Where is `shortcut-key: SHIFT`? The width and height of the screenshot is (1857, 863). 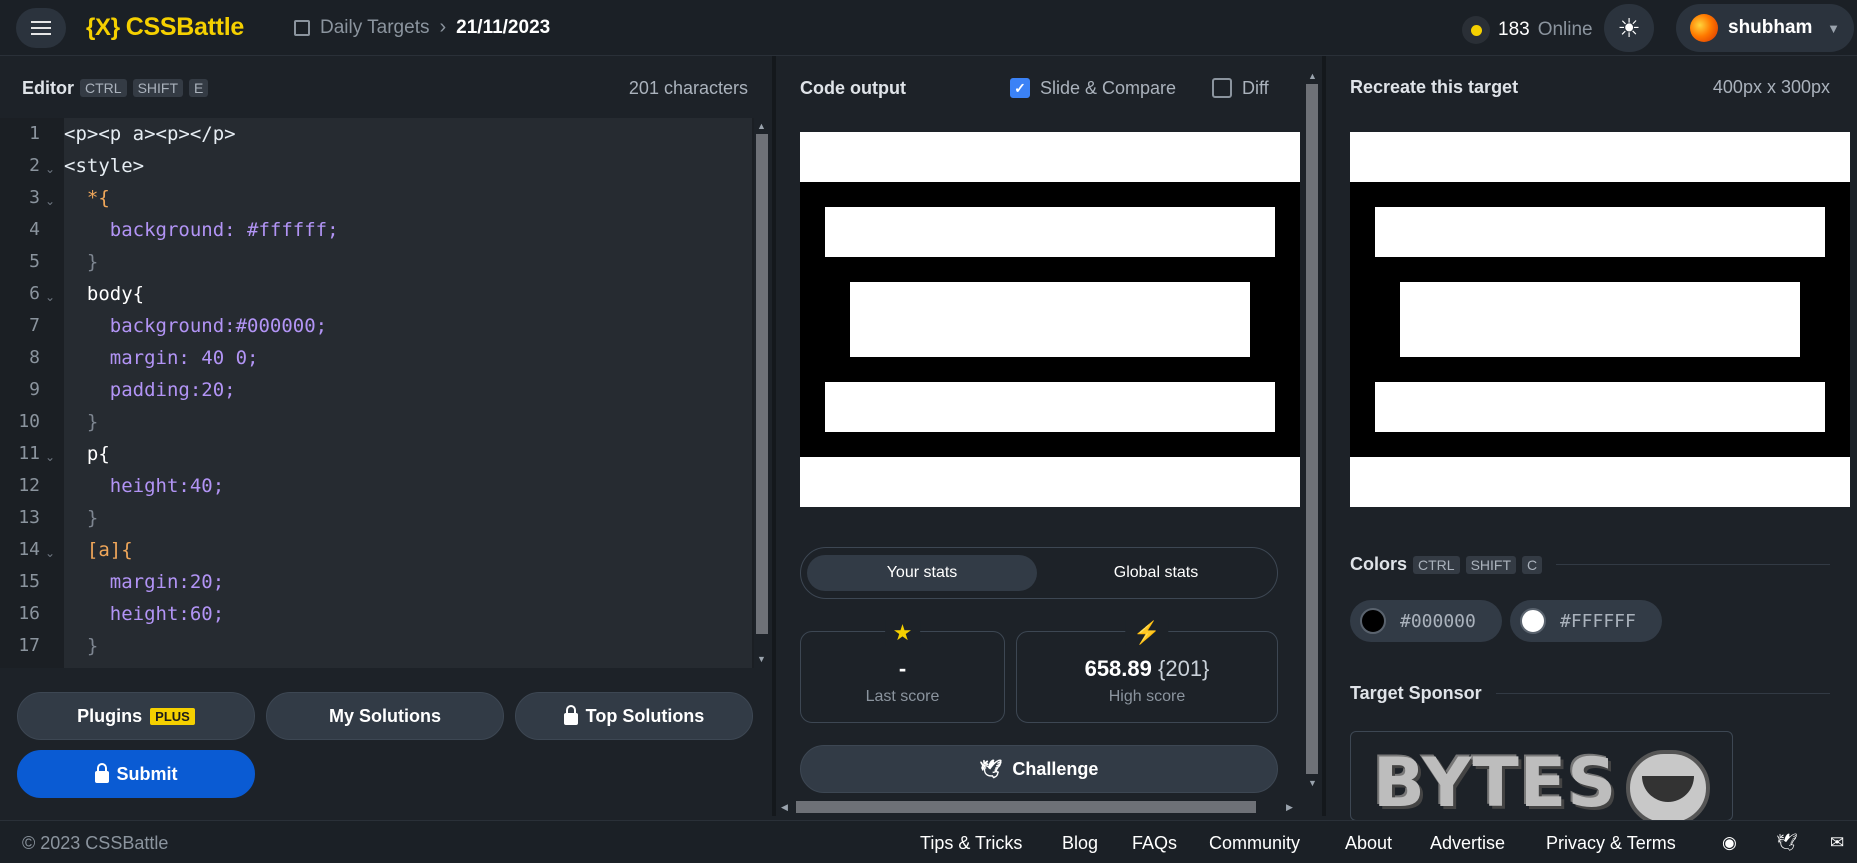
shortcut-key: SHIFT is located at coordinates (158, 88).